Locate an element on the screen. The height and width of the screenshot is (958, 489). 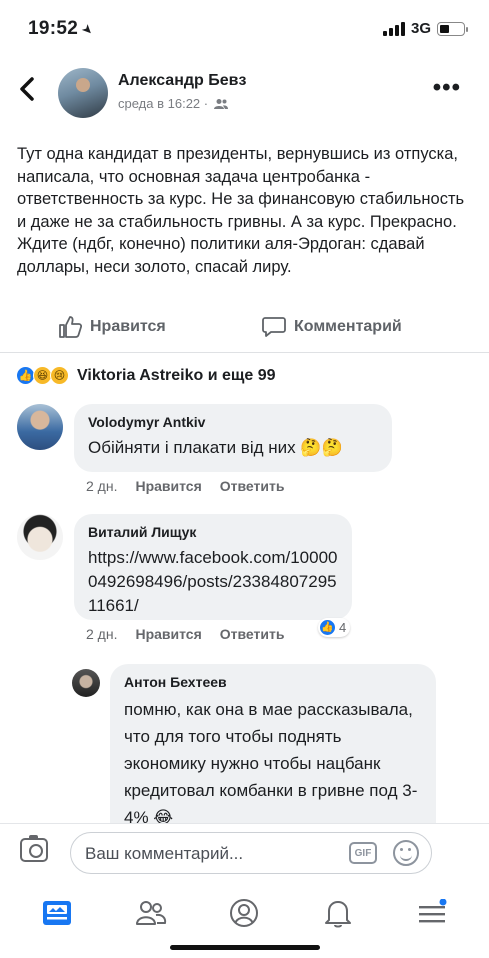
tab-profile is located at coordinates (244, 913).